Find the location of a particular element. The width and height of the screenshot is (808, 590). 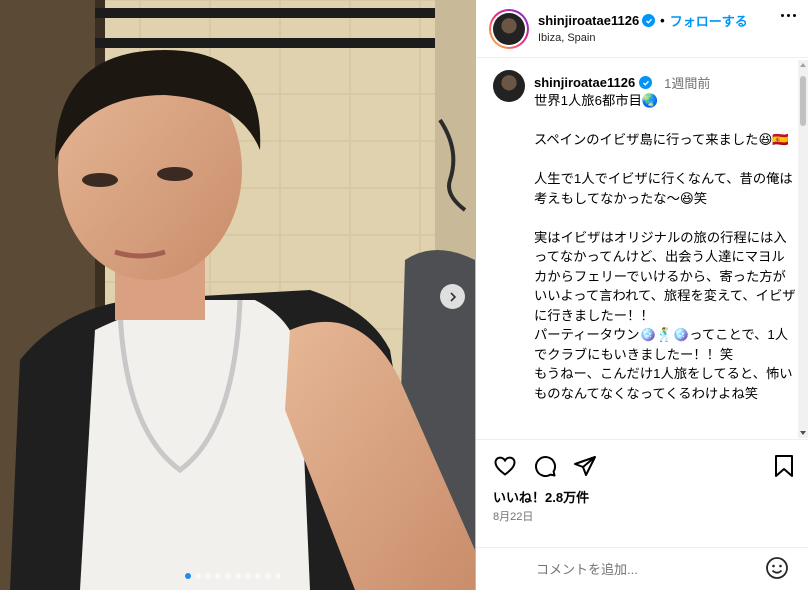

caption-scrollbar is located at coordinates (803, 249).